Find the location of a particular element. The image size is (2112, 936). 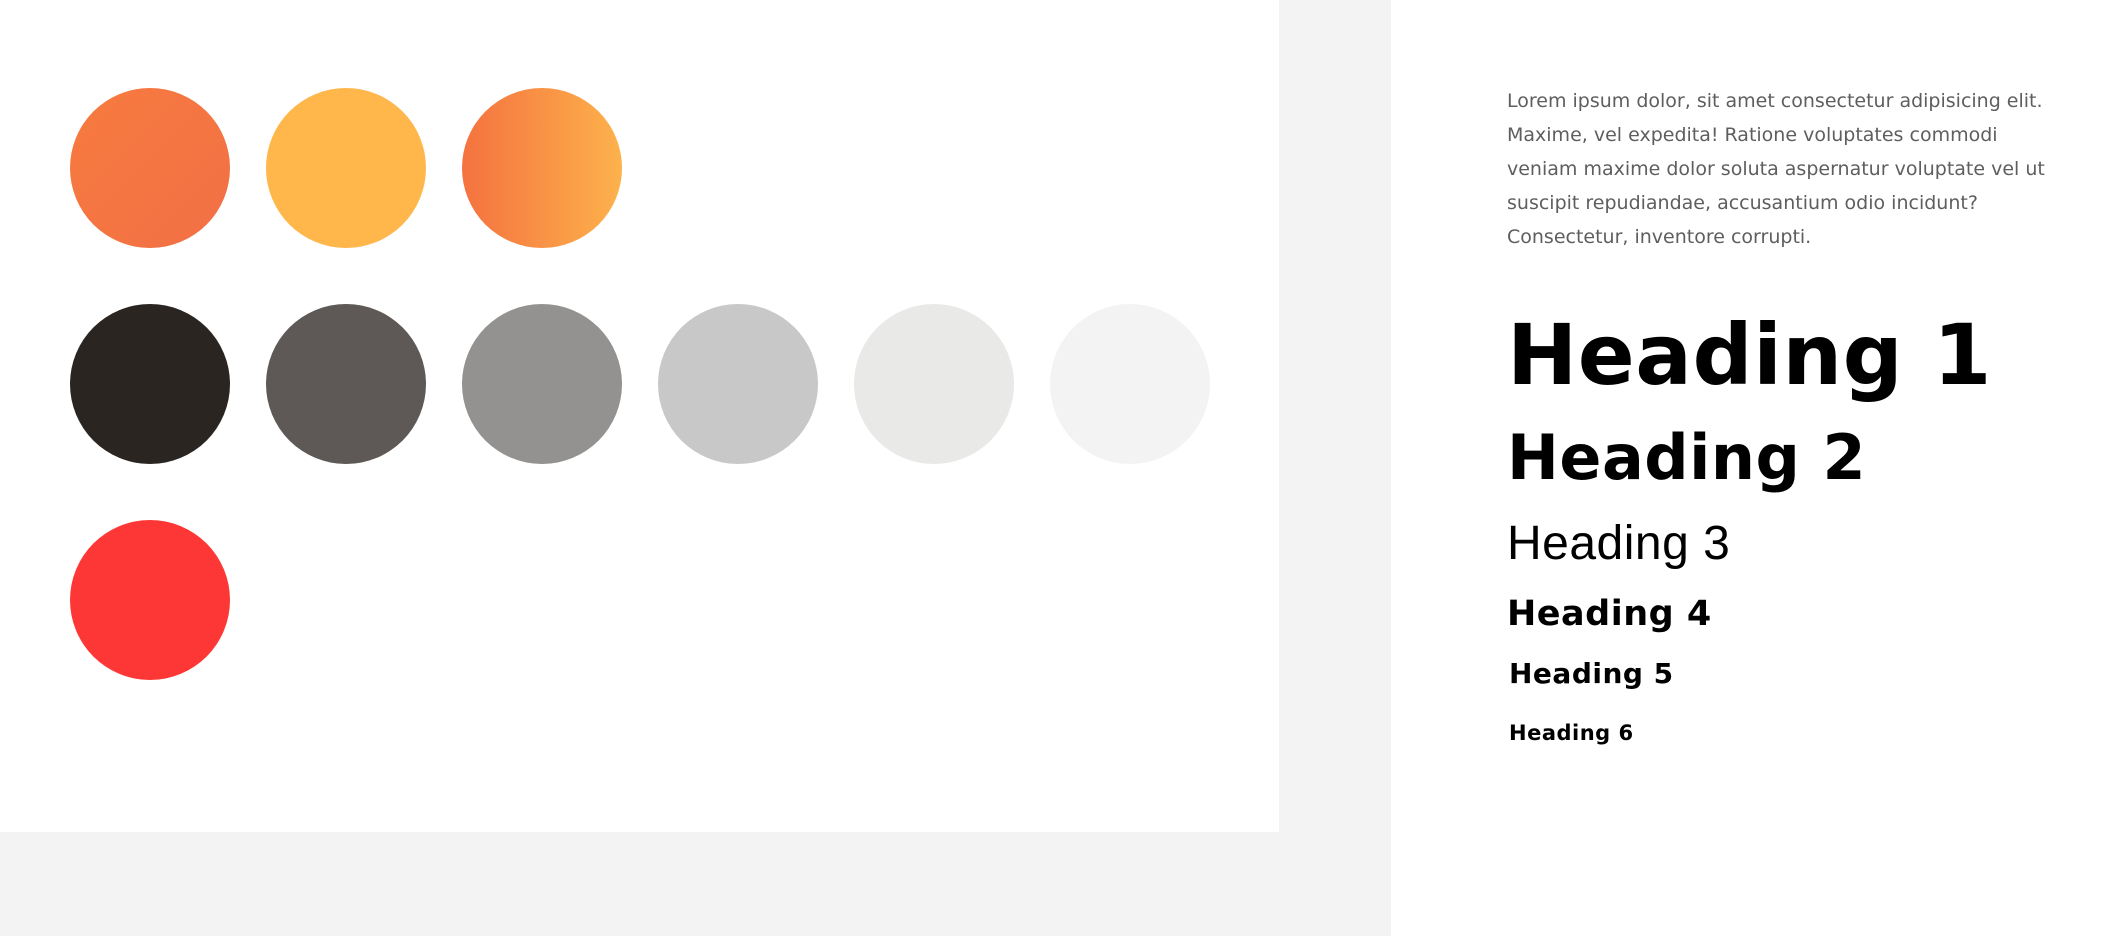

color-swatch-red is located at coordinates (150, 600).